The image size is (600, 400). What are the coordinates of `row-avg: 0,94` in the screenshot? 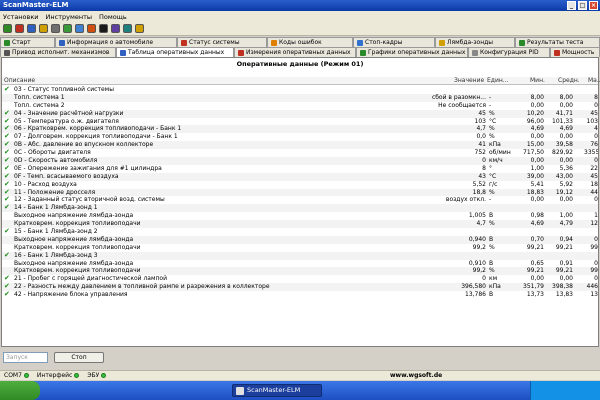 It's located at (566, 239).